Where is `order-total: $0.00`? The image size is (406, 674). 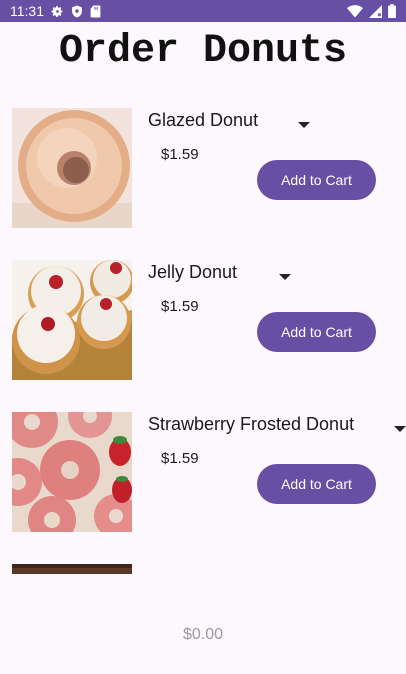
order-total: $0.00 is located at coordinates (203, 634).